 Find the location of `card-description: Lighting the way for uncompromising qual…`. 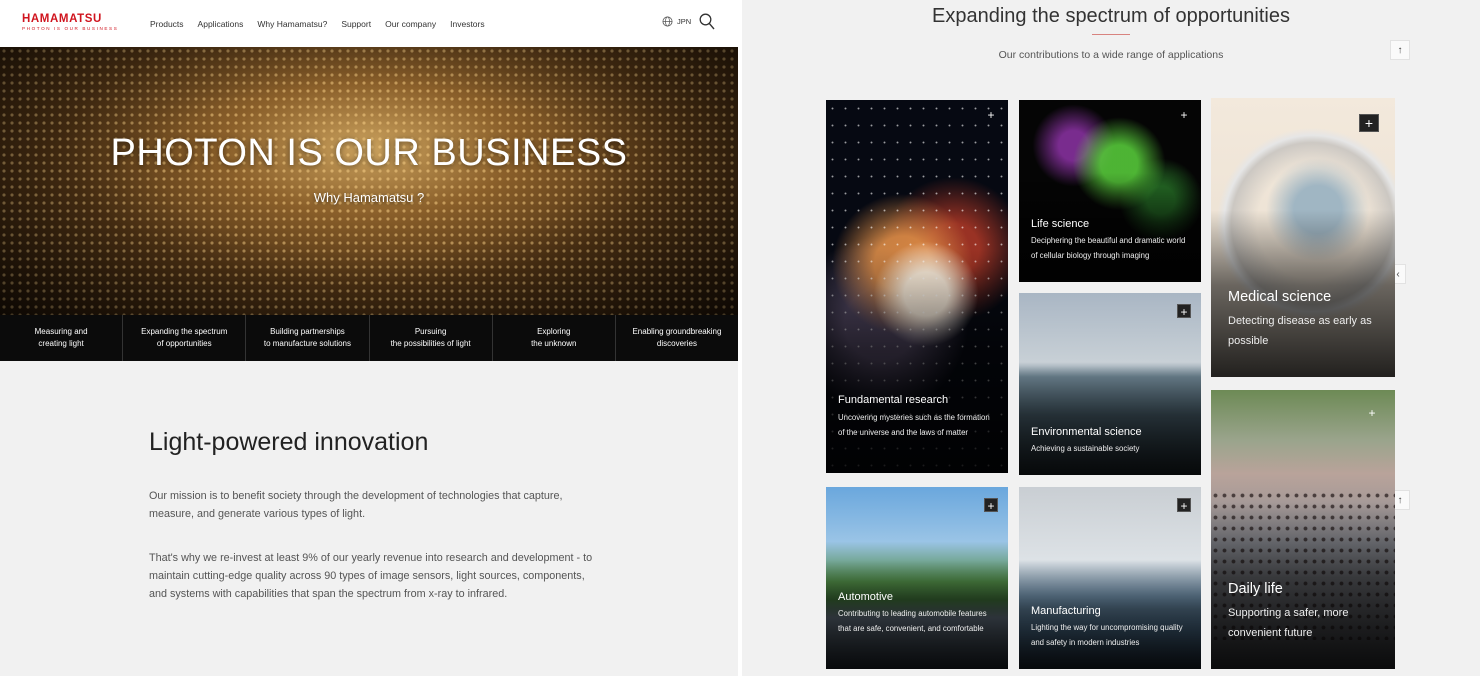

card-description: Lighting the way for uncompromising qual… is located at coordinates (1107, 635).